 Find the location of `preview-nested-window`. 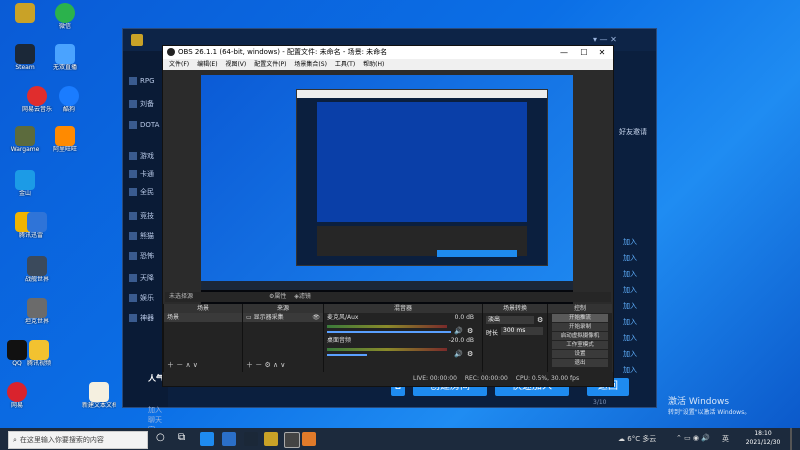

preview-nested-window is located at coordinates (422, 177).